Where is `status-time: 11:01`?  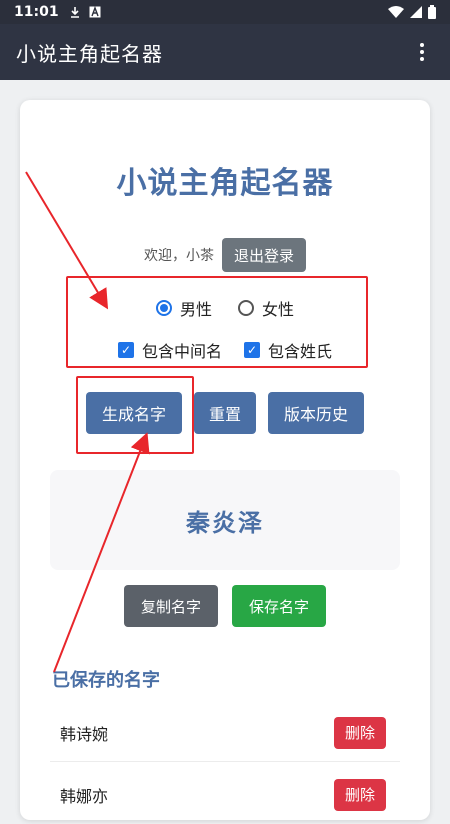 status-time: 11:01 is located at coordinates (36, 12).